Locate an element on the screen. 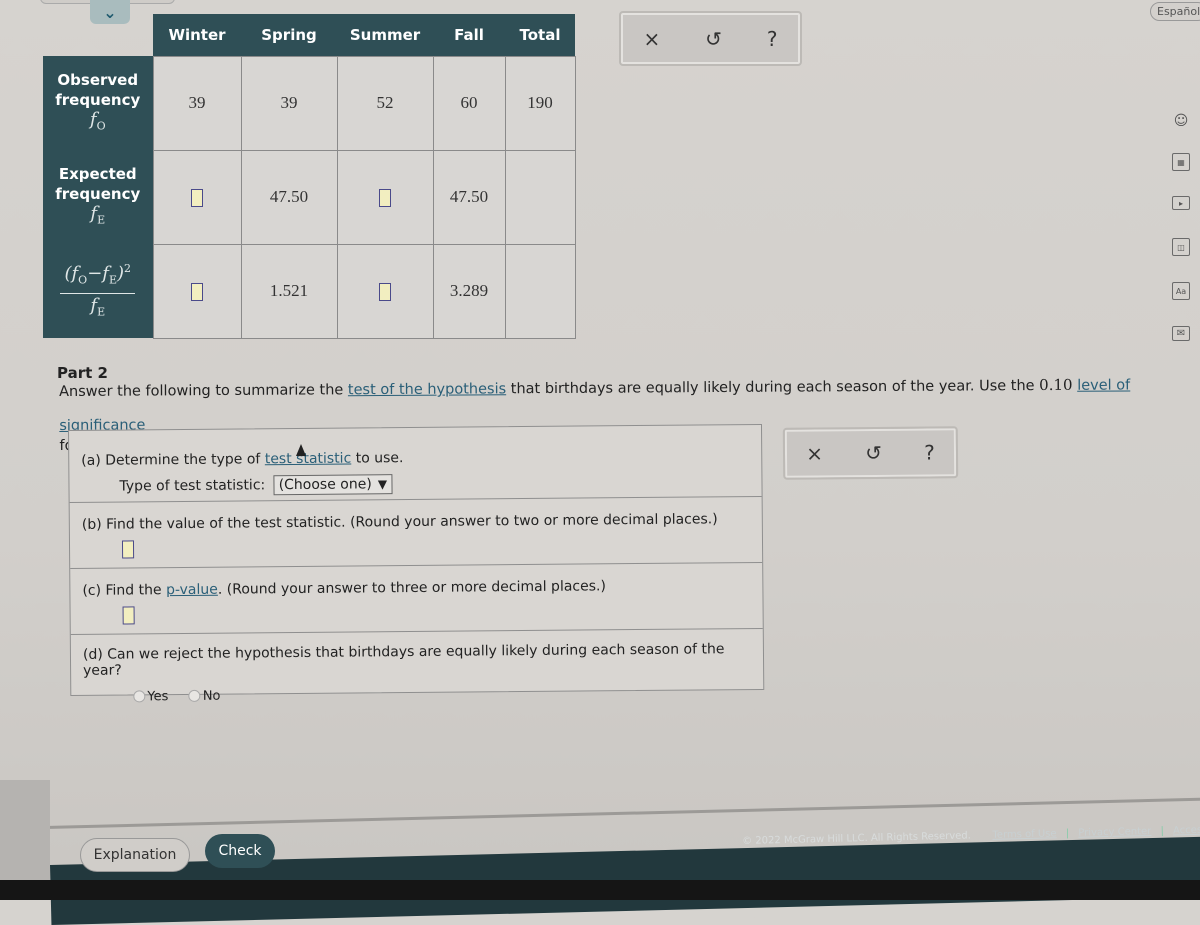 This screenshot has width=1200, height=925. row-header-observed: Observed frequency fO is located at coordinates (98, 103).